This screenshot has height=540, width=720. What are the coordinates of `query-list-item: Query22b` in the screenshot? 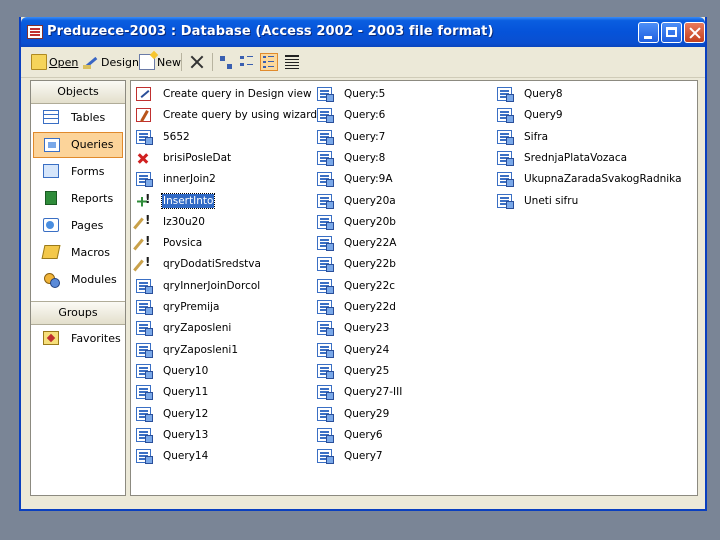 It's located at (404, 264).